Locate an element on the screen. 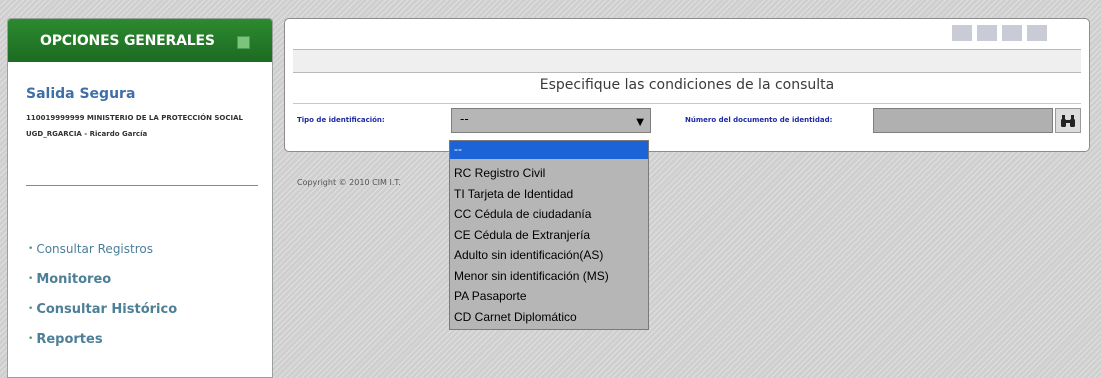 The image size is (1101, 378). copyright-text: Copyright © 2010 CIM I.T. is located at coordinates (349, 182).